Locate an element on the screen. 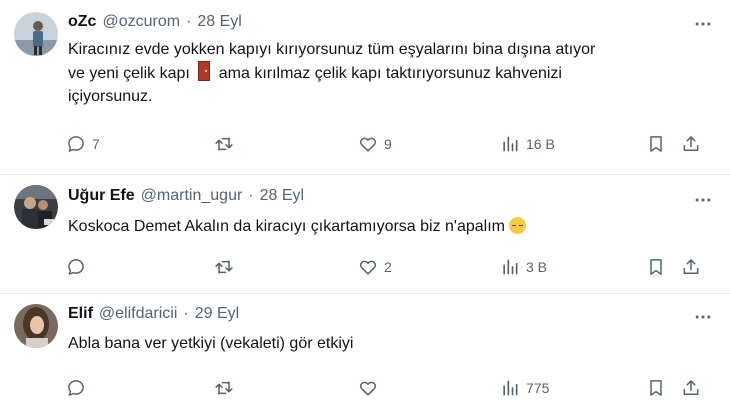 The height and width of the screenshot is (420, 730). reply-button: 7 is located at coordinates (83, 144).